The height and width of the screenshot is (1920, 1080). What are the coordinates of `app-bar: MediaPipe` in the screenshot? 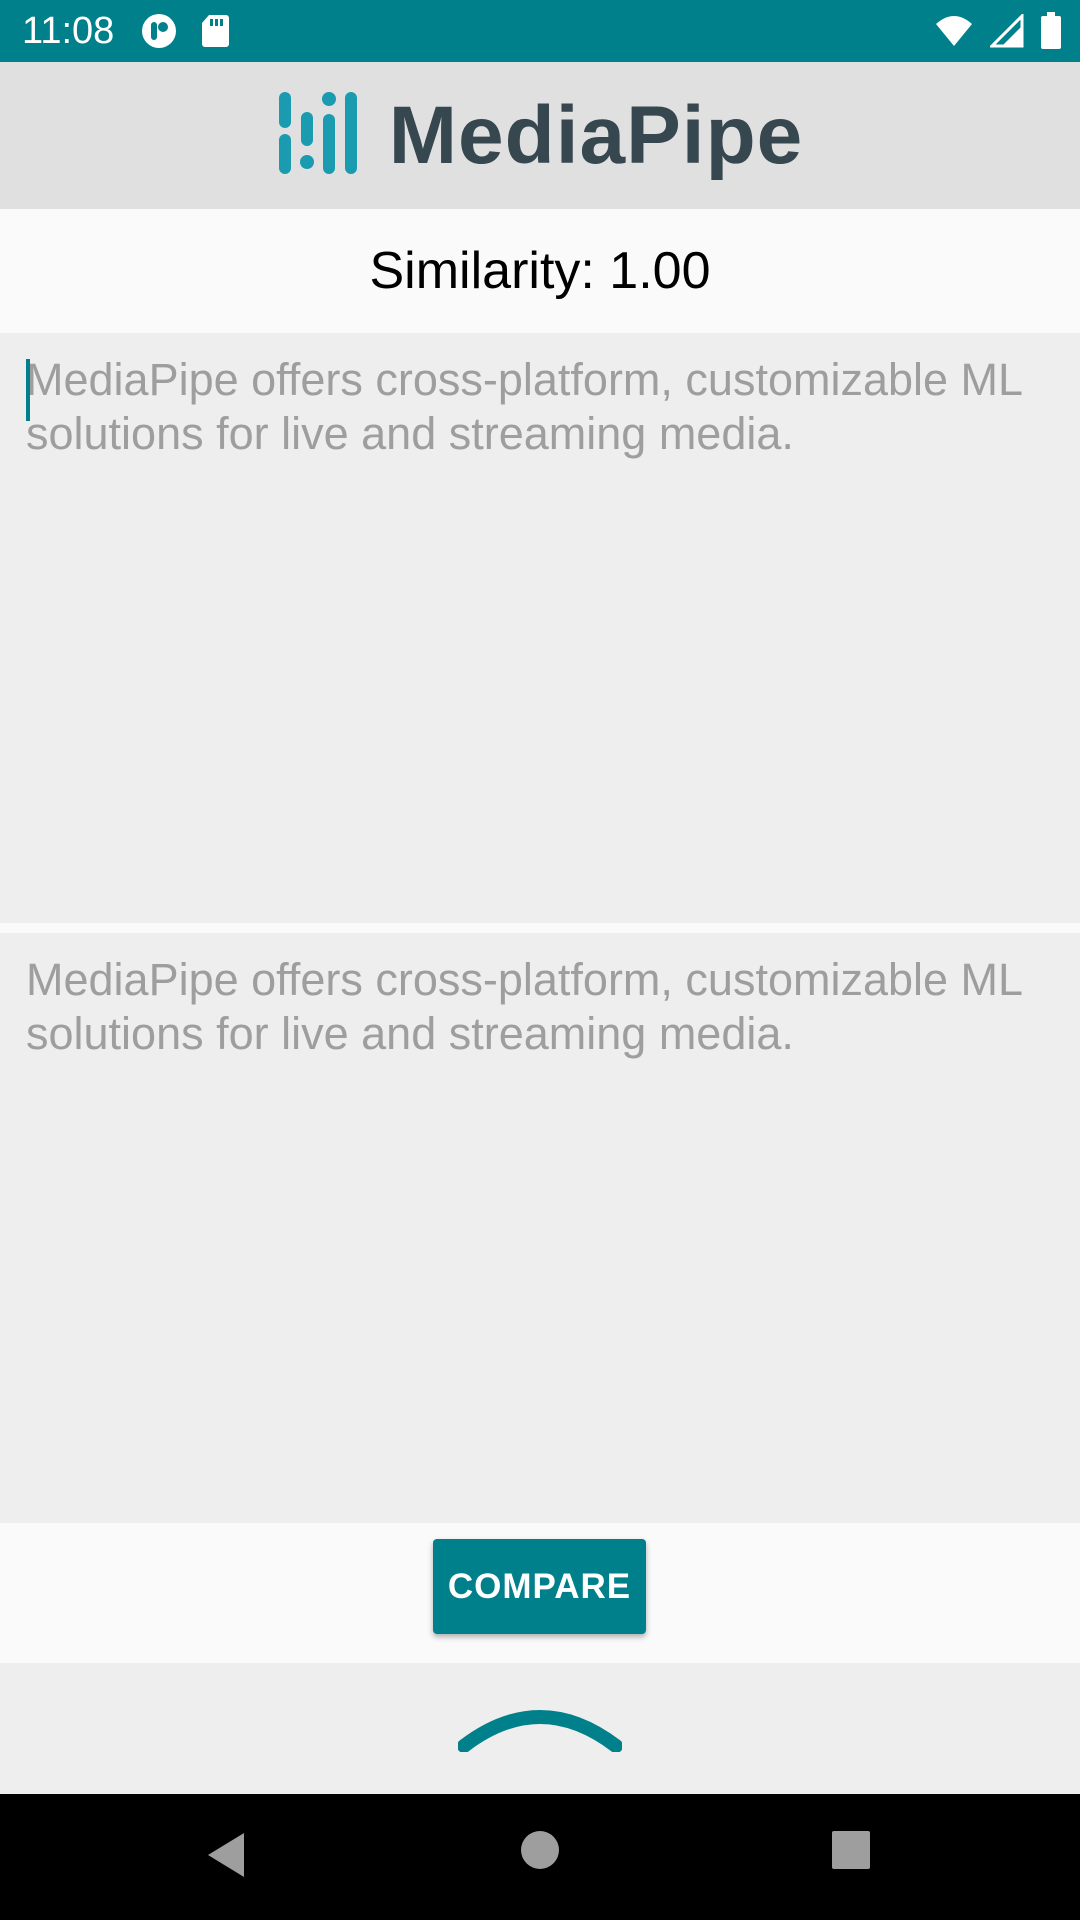 It's located at (540, 135).